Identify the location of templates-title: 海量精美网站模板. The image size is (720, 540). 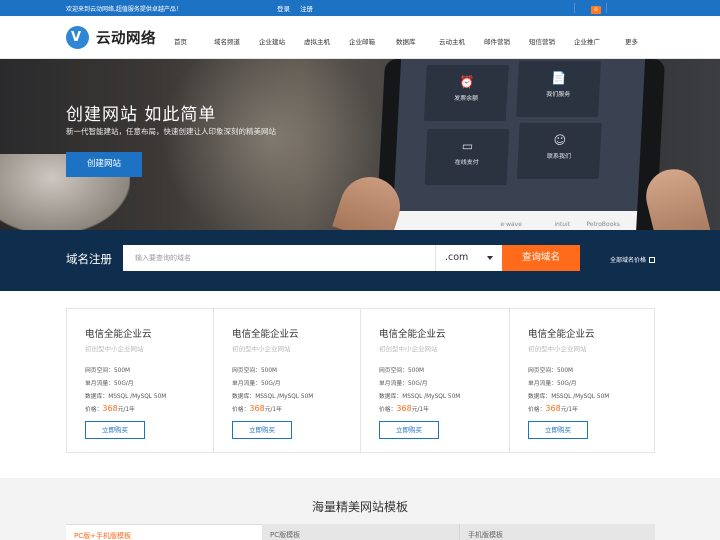
(359, 507).